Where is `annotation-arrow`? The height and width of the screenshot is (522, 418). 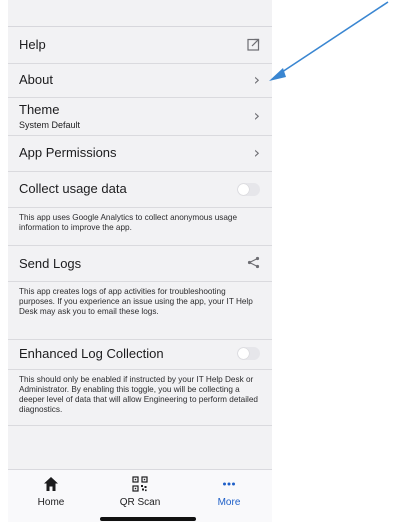 annotation-arrow is located at coordinates (329, 41).